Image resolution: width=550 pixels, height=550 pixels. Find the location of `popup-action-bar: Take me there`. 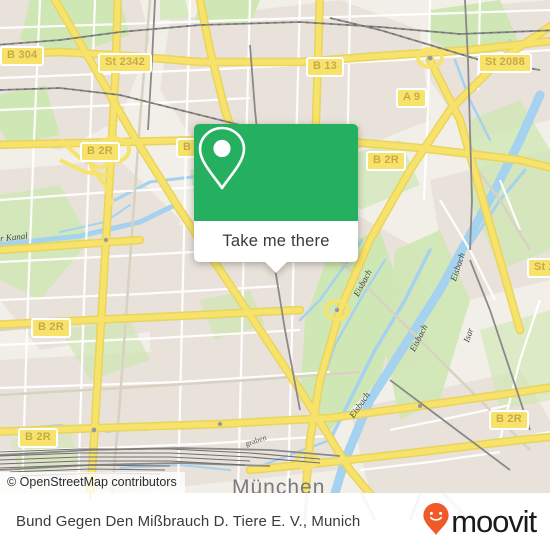

popup-action-bar: Take me there is located at coordinates (276, 247).